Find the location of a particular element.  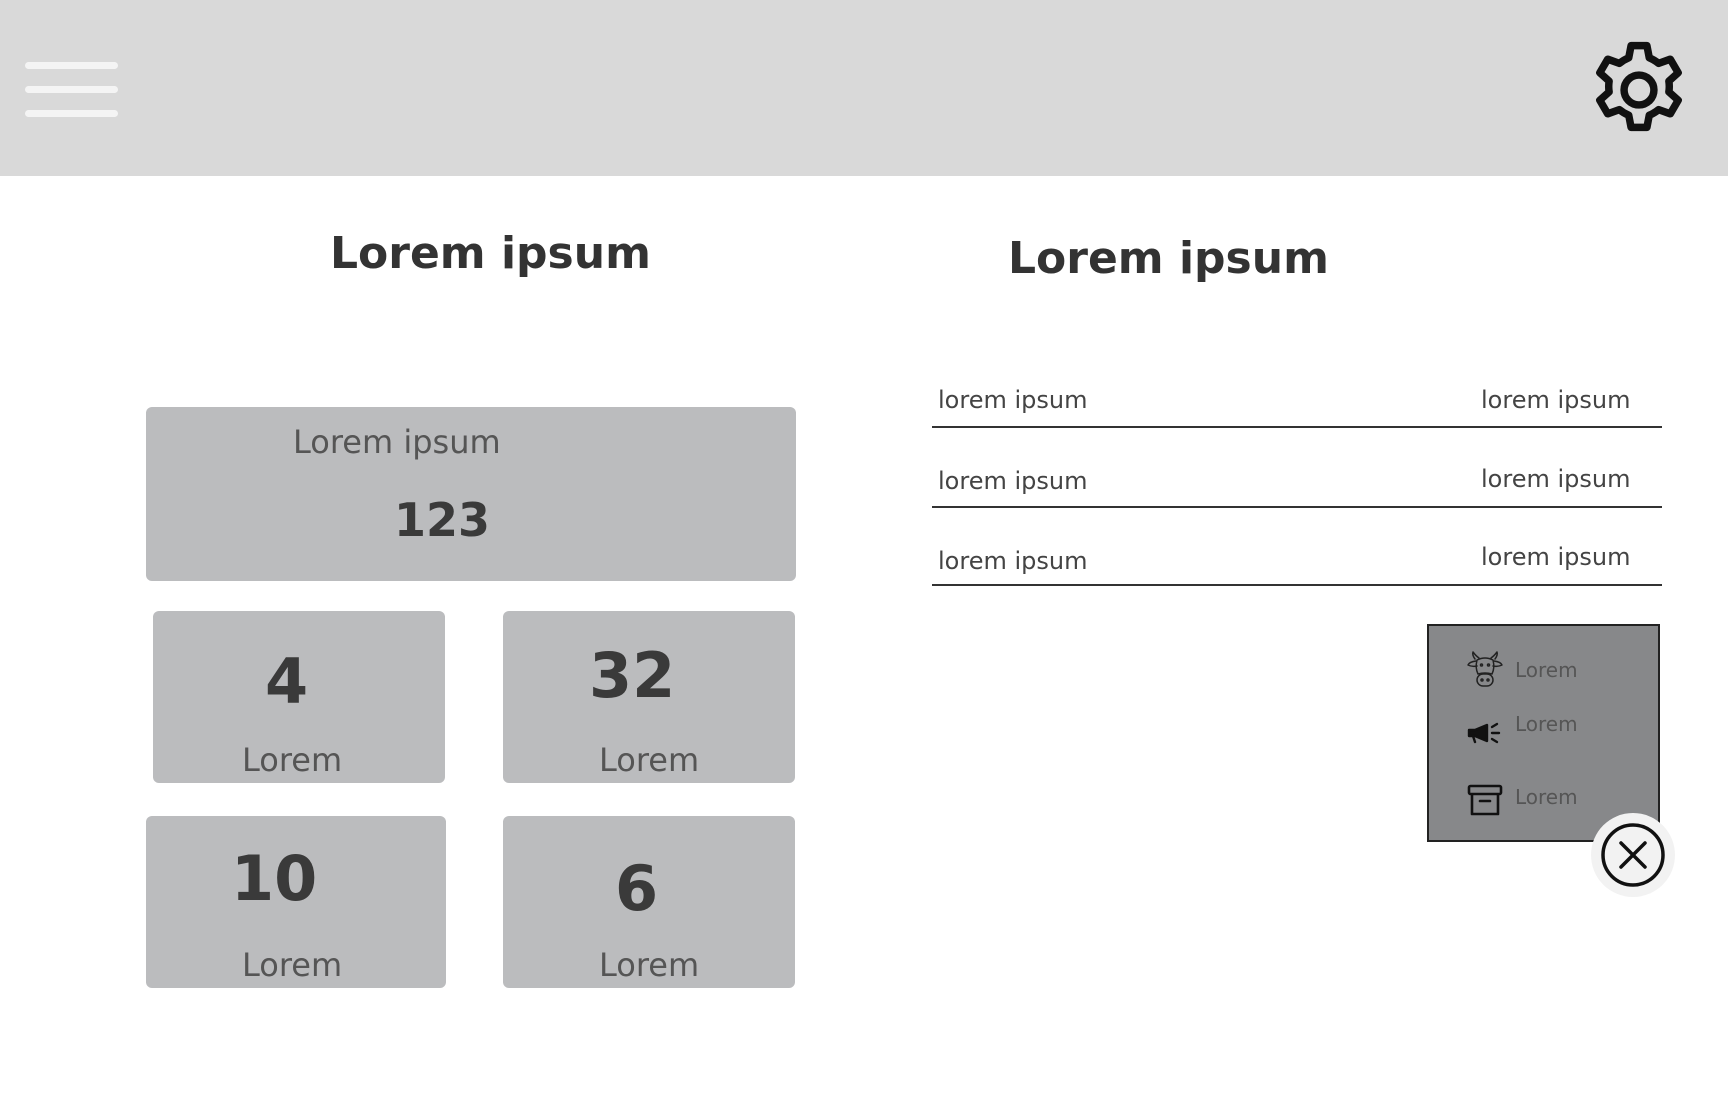

gear-icon is located at coordinates (1639, 90).